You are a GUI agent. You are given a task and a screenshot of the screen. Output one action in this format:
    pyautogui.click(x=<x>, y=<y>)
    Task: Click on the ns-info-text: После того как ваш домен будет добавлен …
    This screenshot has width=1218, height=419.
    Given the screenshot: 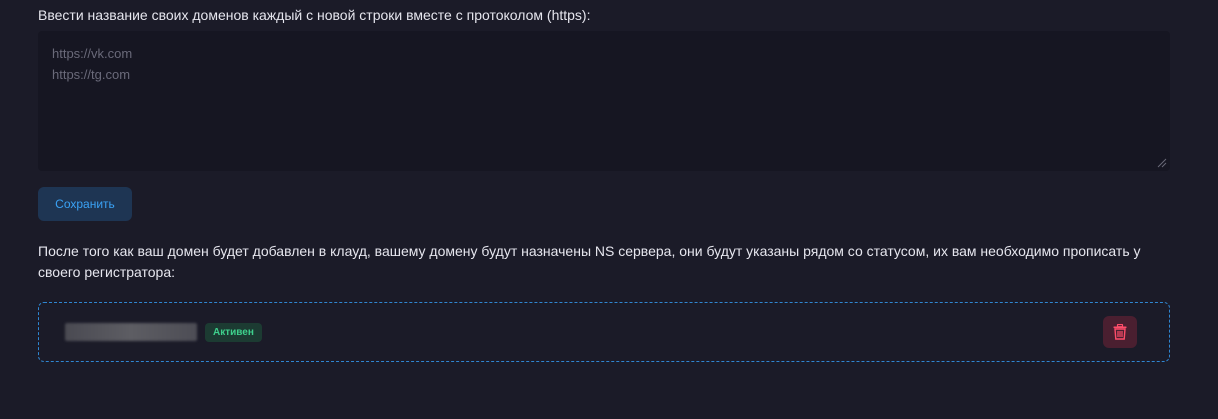 What is the action you would take?
    pyautogui.click(x=589, y=261)
    